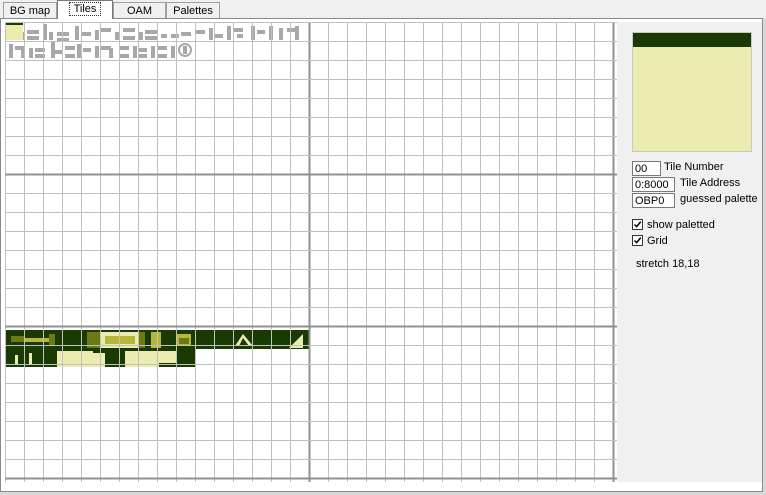  What do you see at coordinates (692, 40) in the screenshot?
I see `tile-preview-dark-color` at bounding box center [692, 40].